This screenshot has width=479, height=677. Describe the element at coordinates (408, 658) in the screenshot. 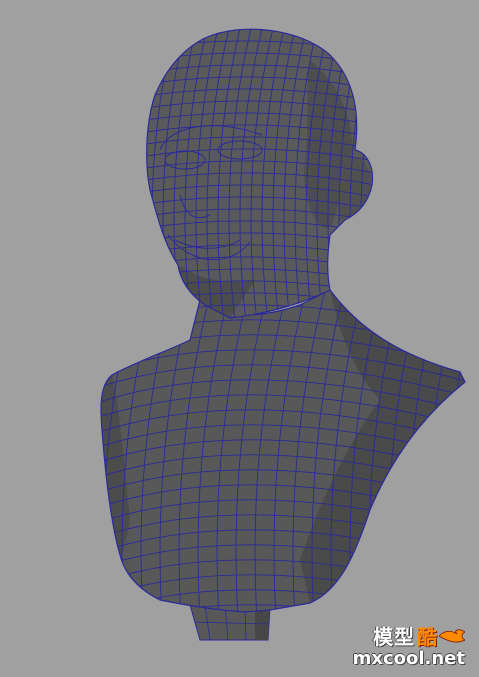

I see `watermark-url: mxcool.net` at that location.